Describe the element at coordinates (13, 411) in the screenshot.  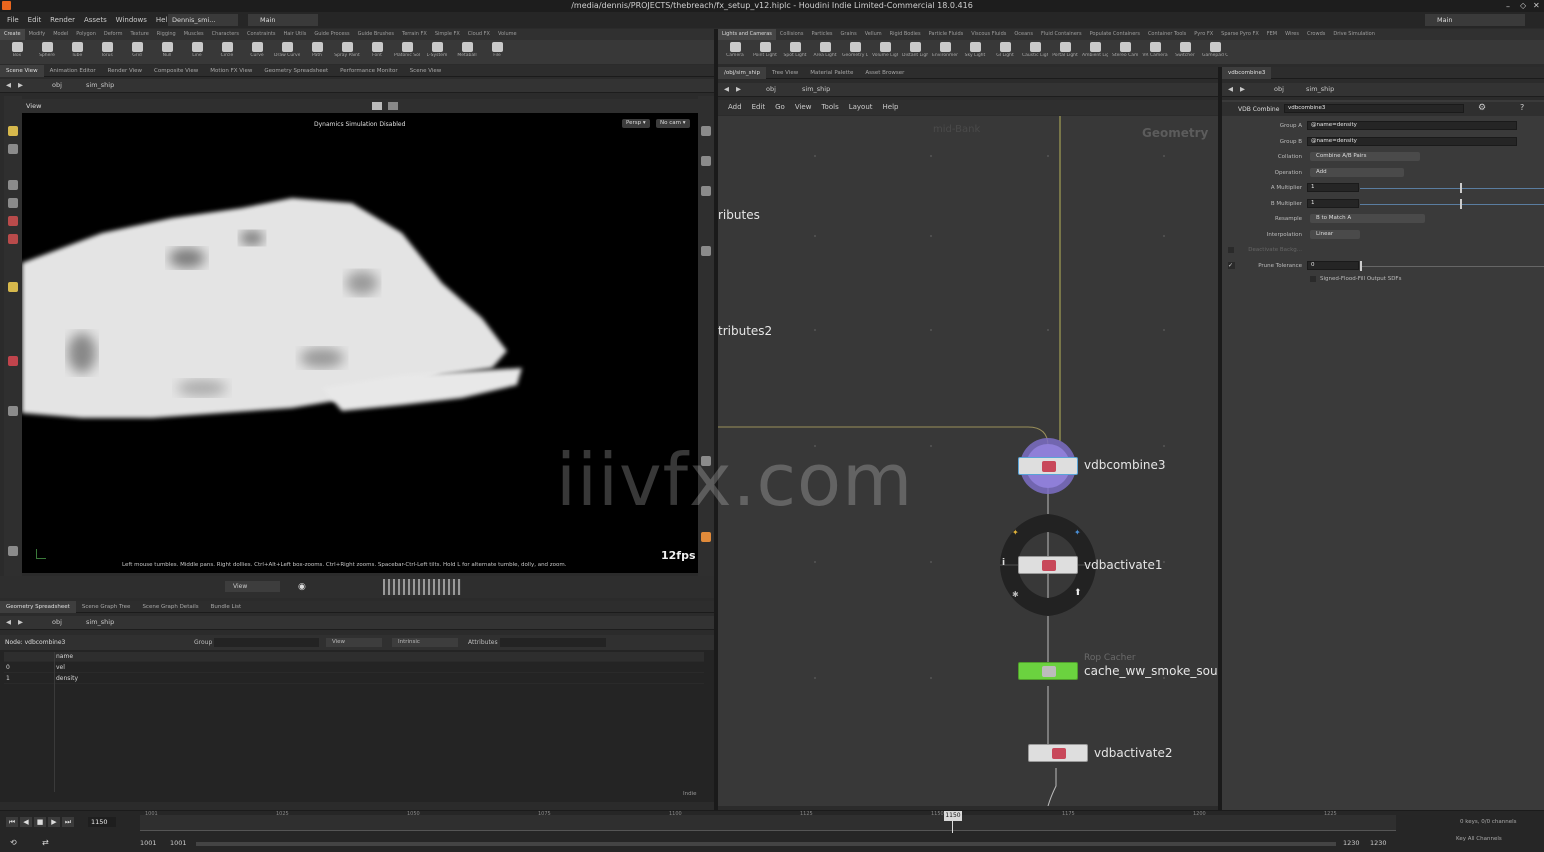
I see `camera-tool-icon` at that location.